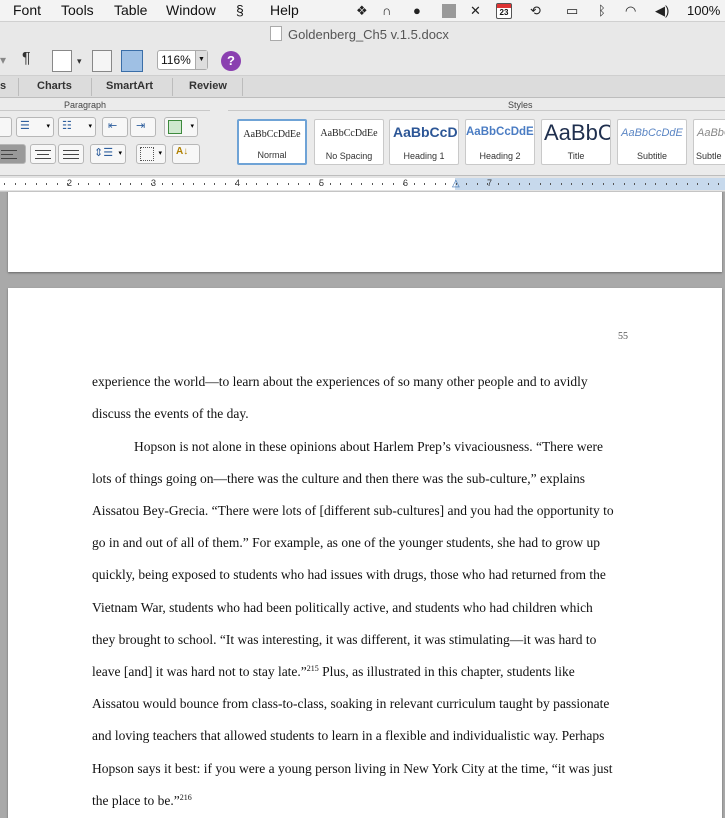 The height and width of the screenshot is (818, 725). Describe the element at coordinates (181, 127) in the screenshot. I see `columns-button: ▾` at that location.